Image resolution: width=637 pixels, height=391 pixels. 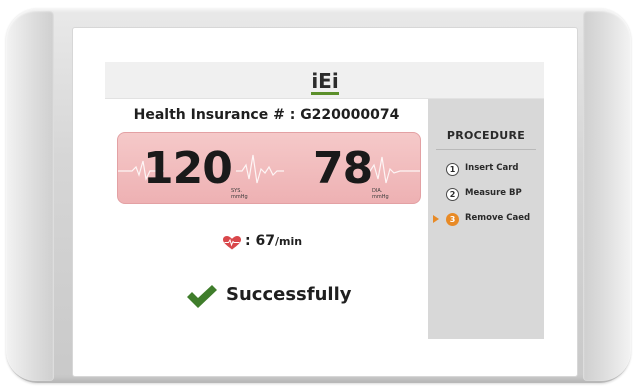 I want to click on device-left-endcap, so click(x=30, y=195).